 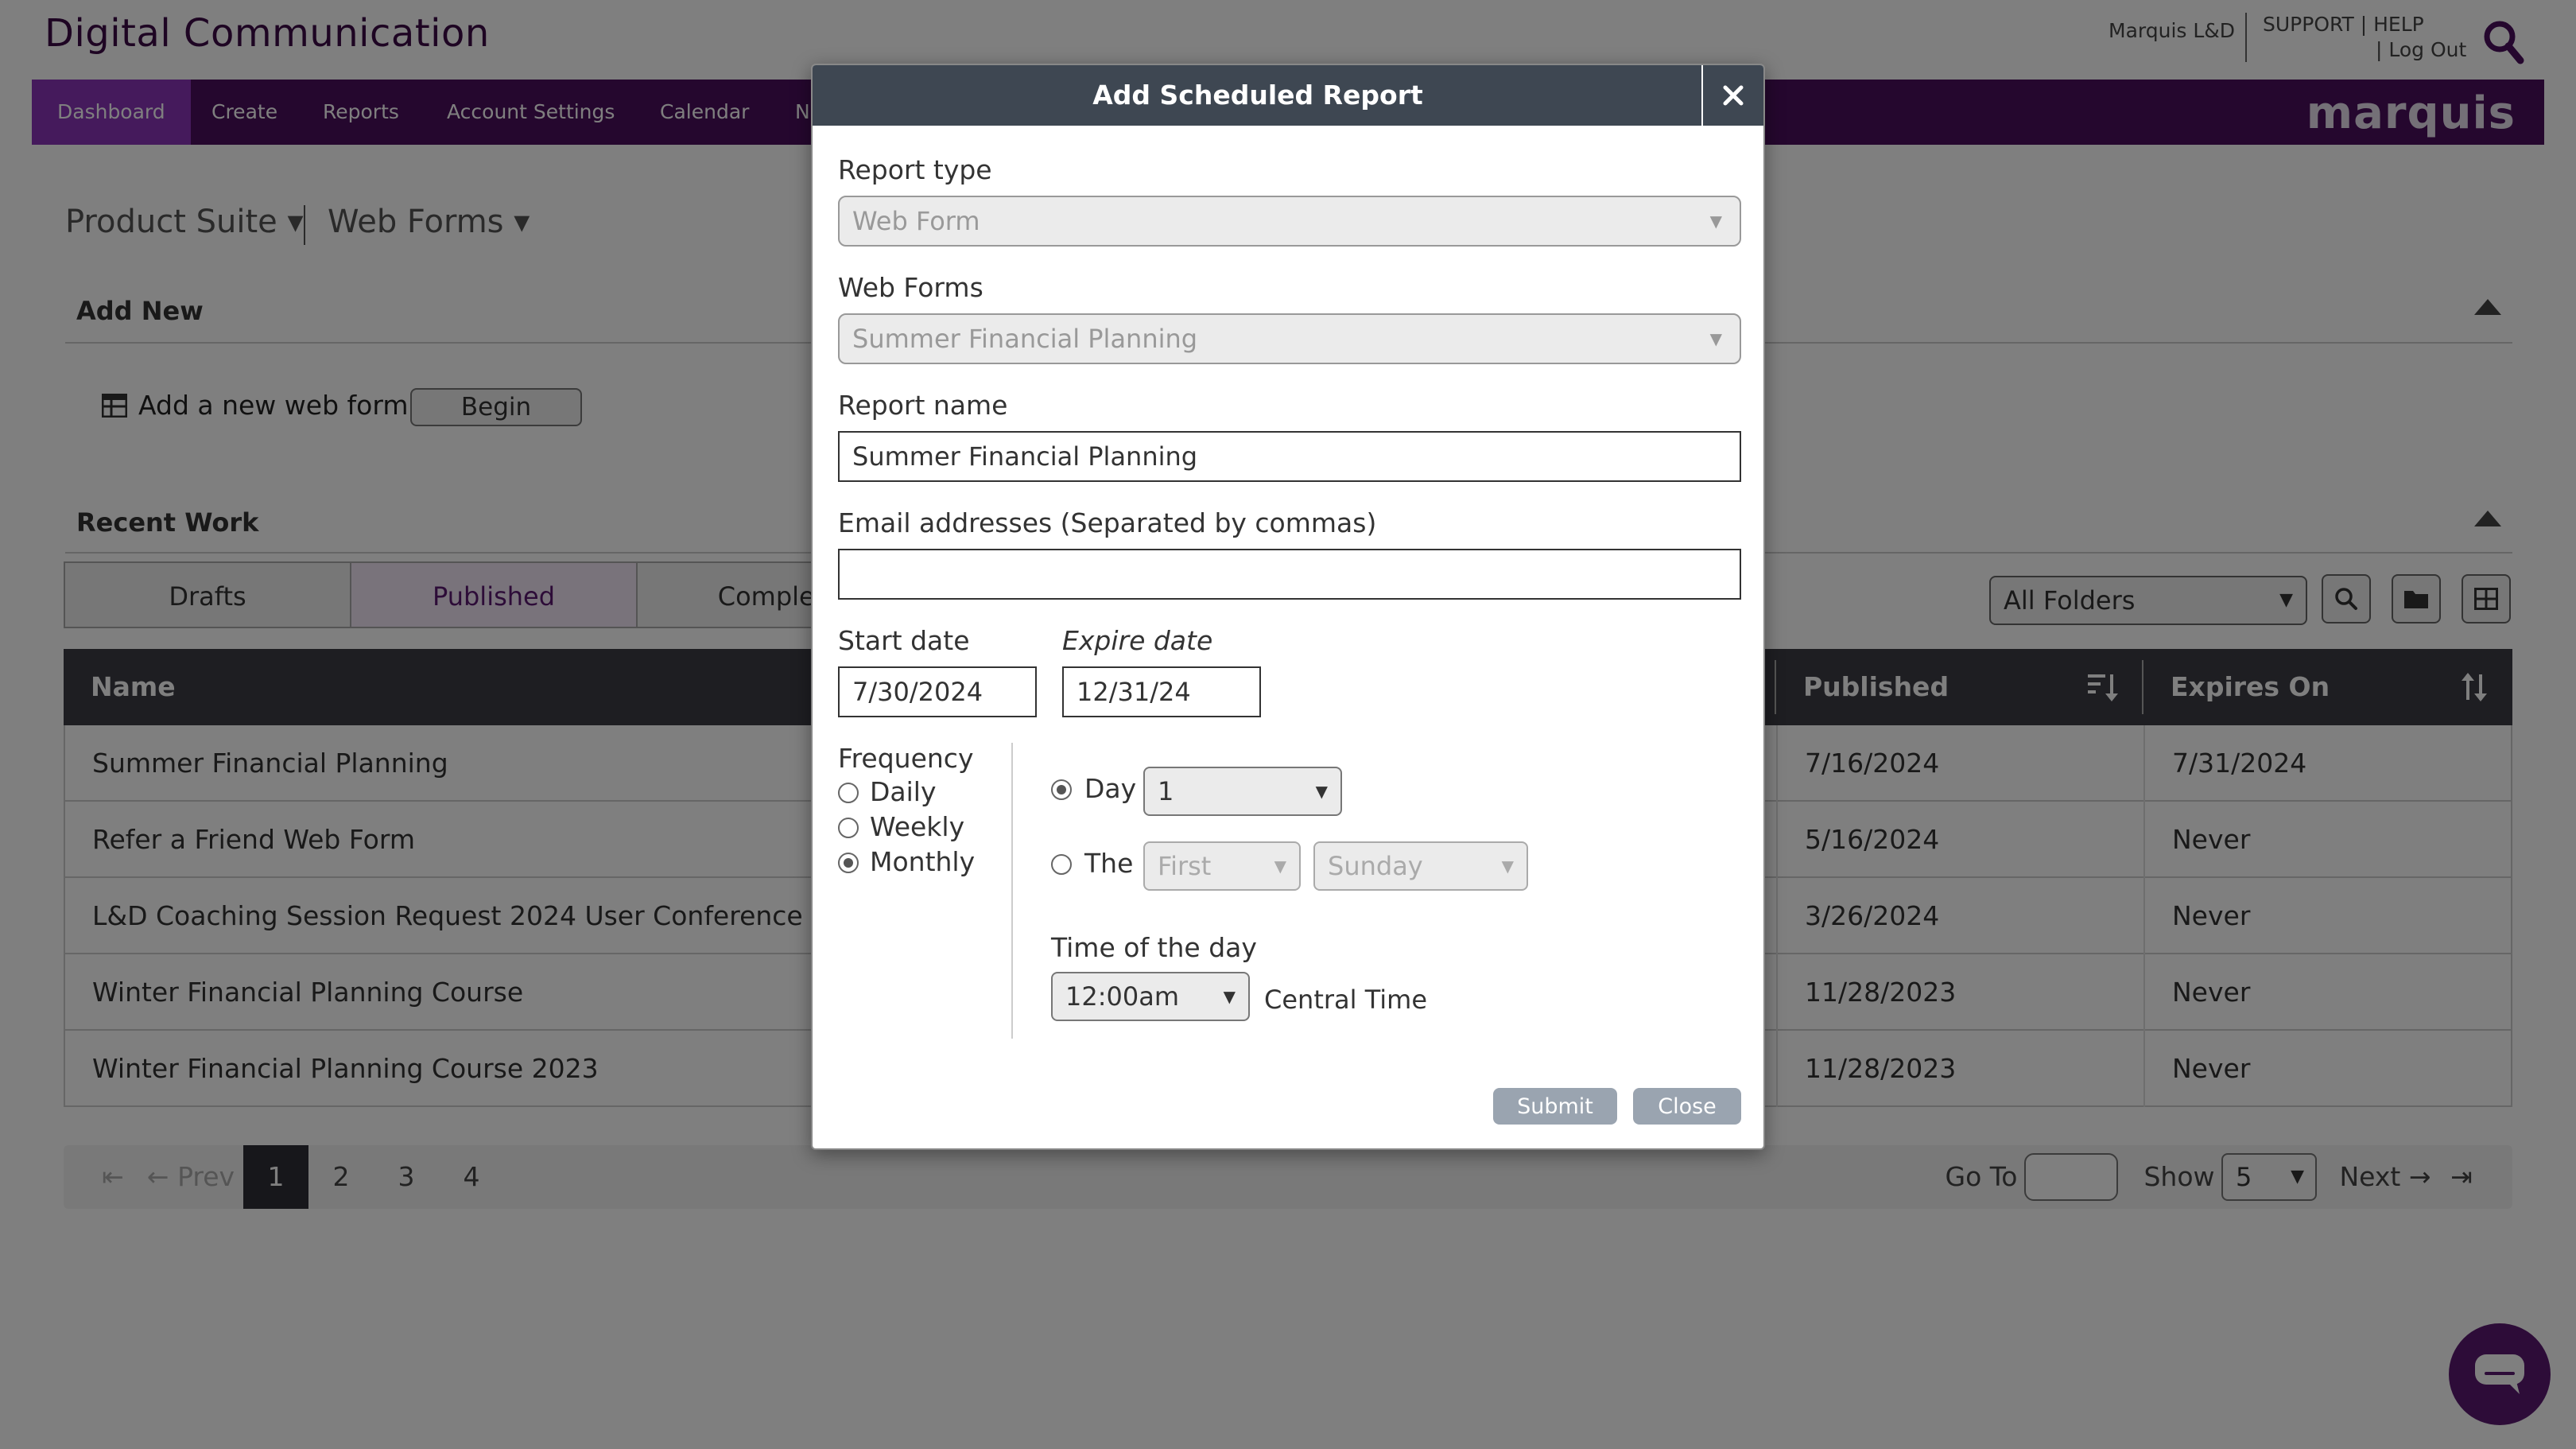 What do you see at coordinates (923, 405) in the screenshot?
I see `report-name-label: Report name` at bounding box center [923, 405].